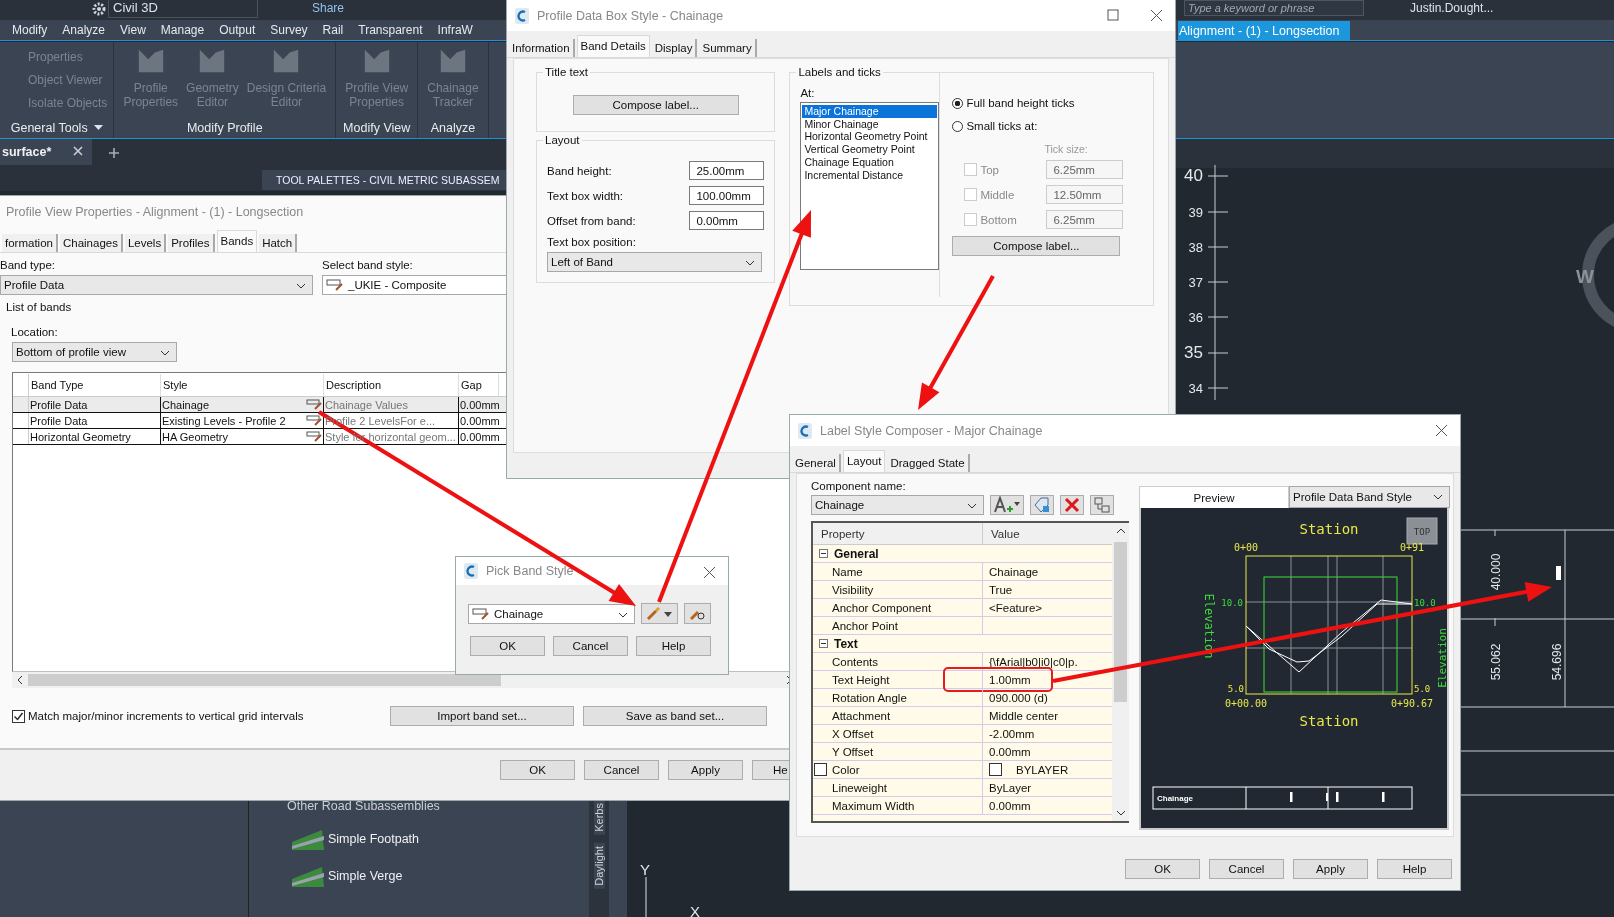 The width and height of the screenshot is (1614, 917). Describe the element at coordinates (95, 385) in the screenshot. I see `column-header: Band Type` at that location.